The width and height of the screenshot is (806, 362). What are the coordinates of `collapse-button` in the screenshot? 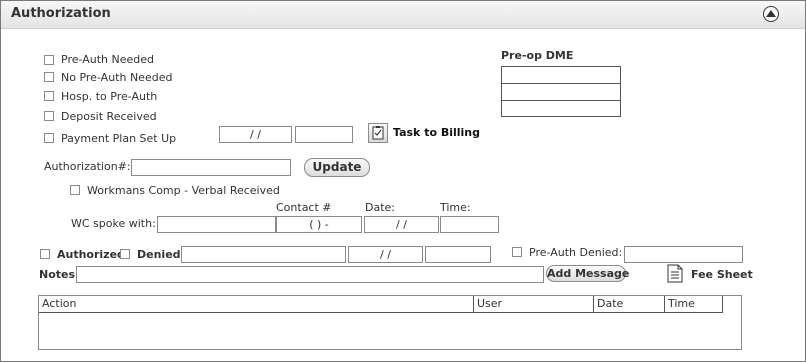 It's located at (771, 14).